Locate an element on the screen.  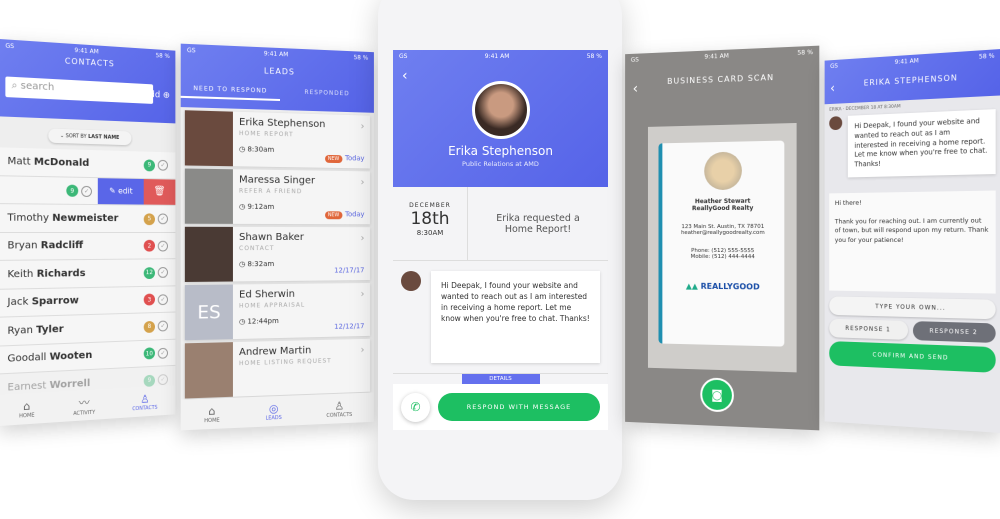
edit-button: ✎ edit is located at coordinates (120, 191).